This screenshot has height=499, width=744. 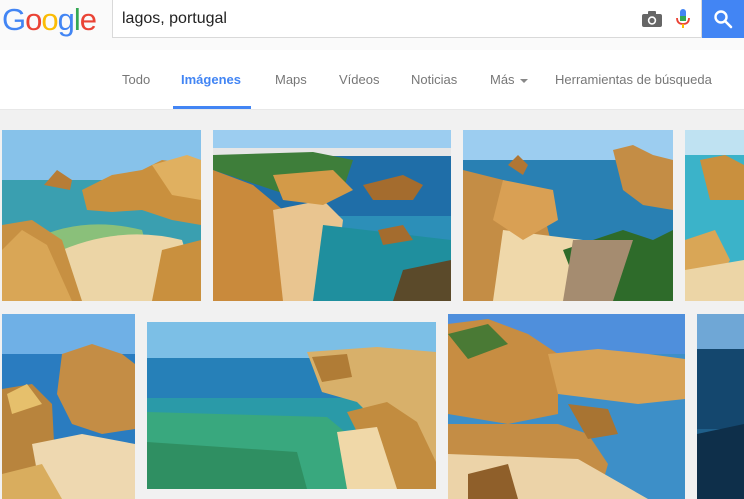 What do you see at coordinates (211, 79) in the screenshot?
I see `tab-images: Imágenes` at bounding box center [211, 79].